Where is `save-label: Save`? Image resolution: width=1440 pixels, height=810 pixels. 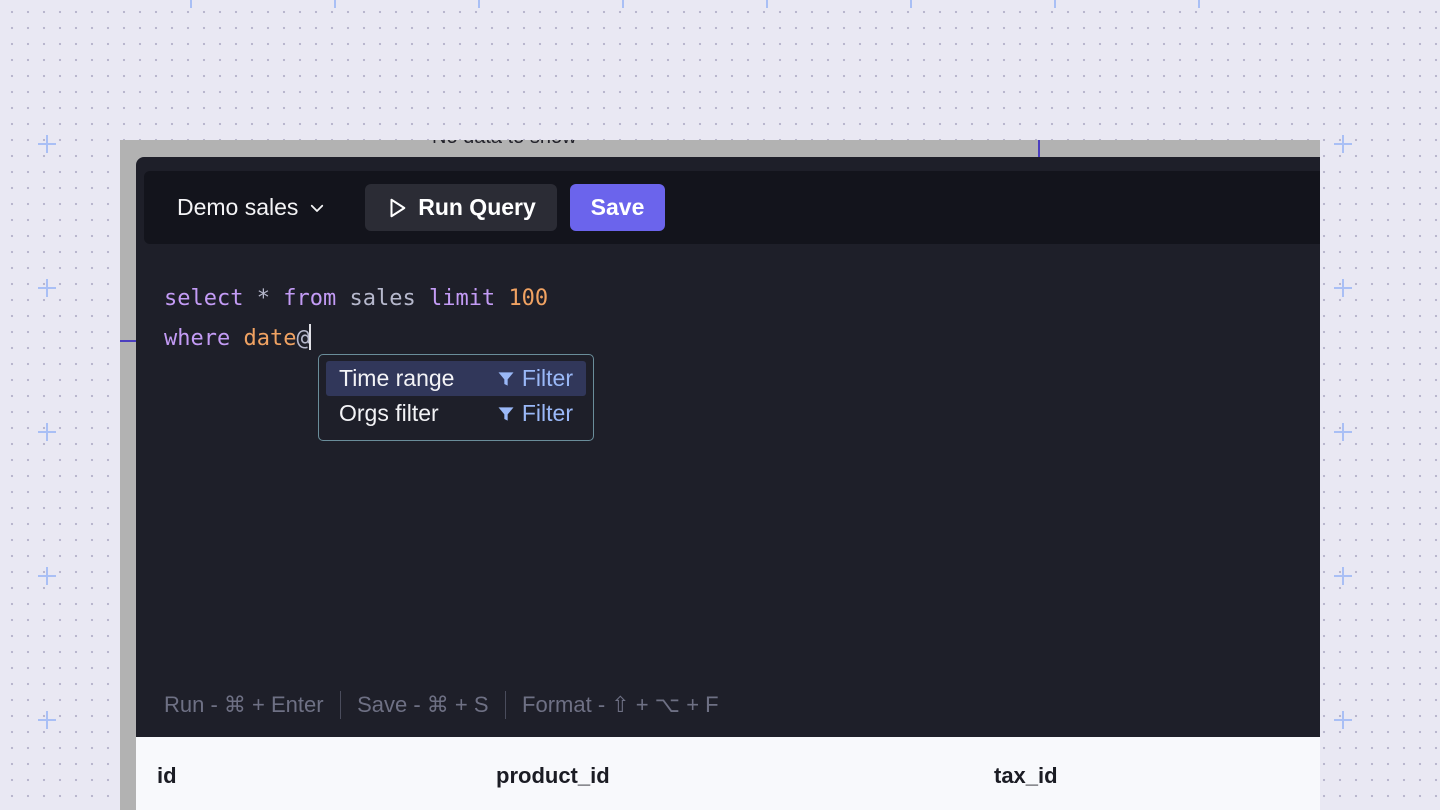
save-label: Save is located at coordinates (617, 207).